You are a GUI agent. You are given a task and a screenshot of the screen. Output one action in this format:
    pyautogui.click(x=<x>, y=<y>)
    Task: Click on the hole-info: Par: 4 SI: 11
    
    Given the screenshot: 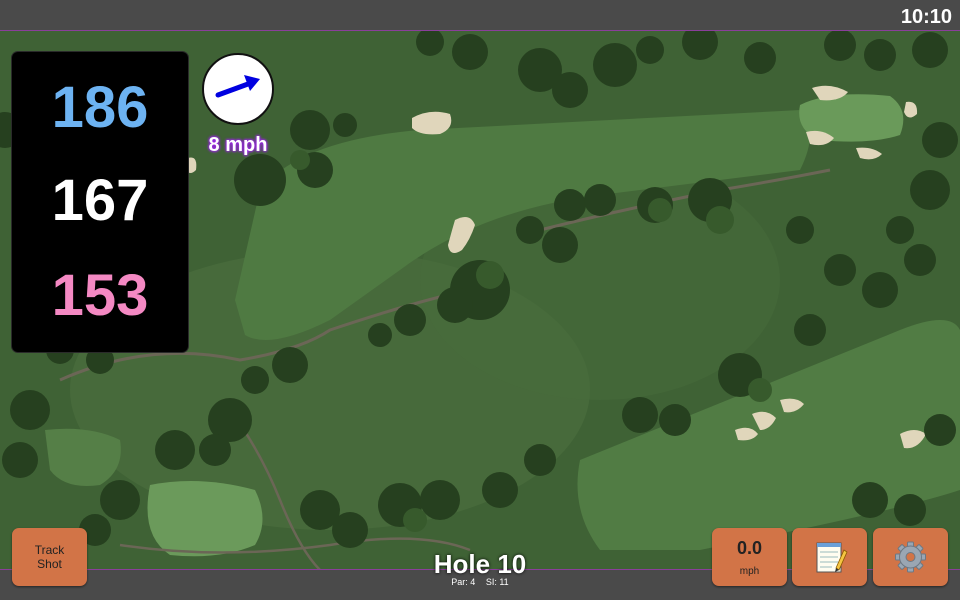 What is the action you would take?
    pyautogui.click(x=480, y=582)
    